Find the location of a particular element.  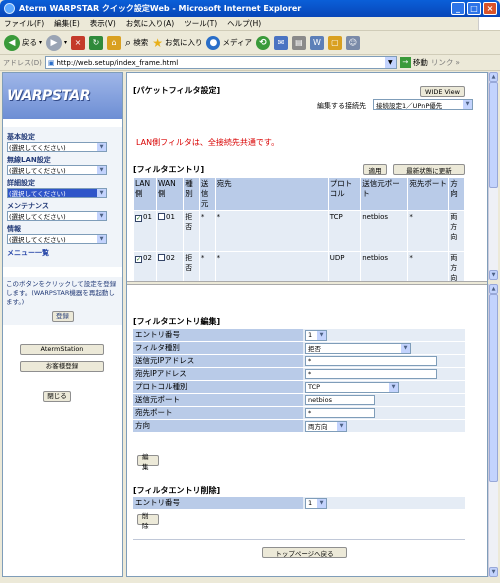

menu-tools: ツール(T) is located at coordinates (200, 23).